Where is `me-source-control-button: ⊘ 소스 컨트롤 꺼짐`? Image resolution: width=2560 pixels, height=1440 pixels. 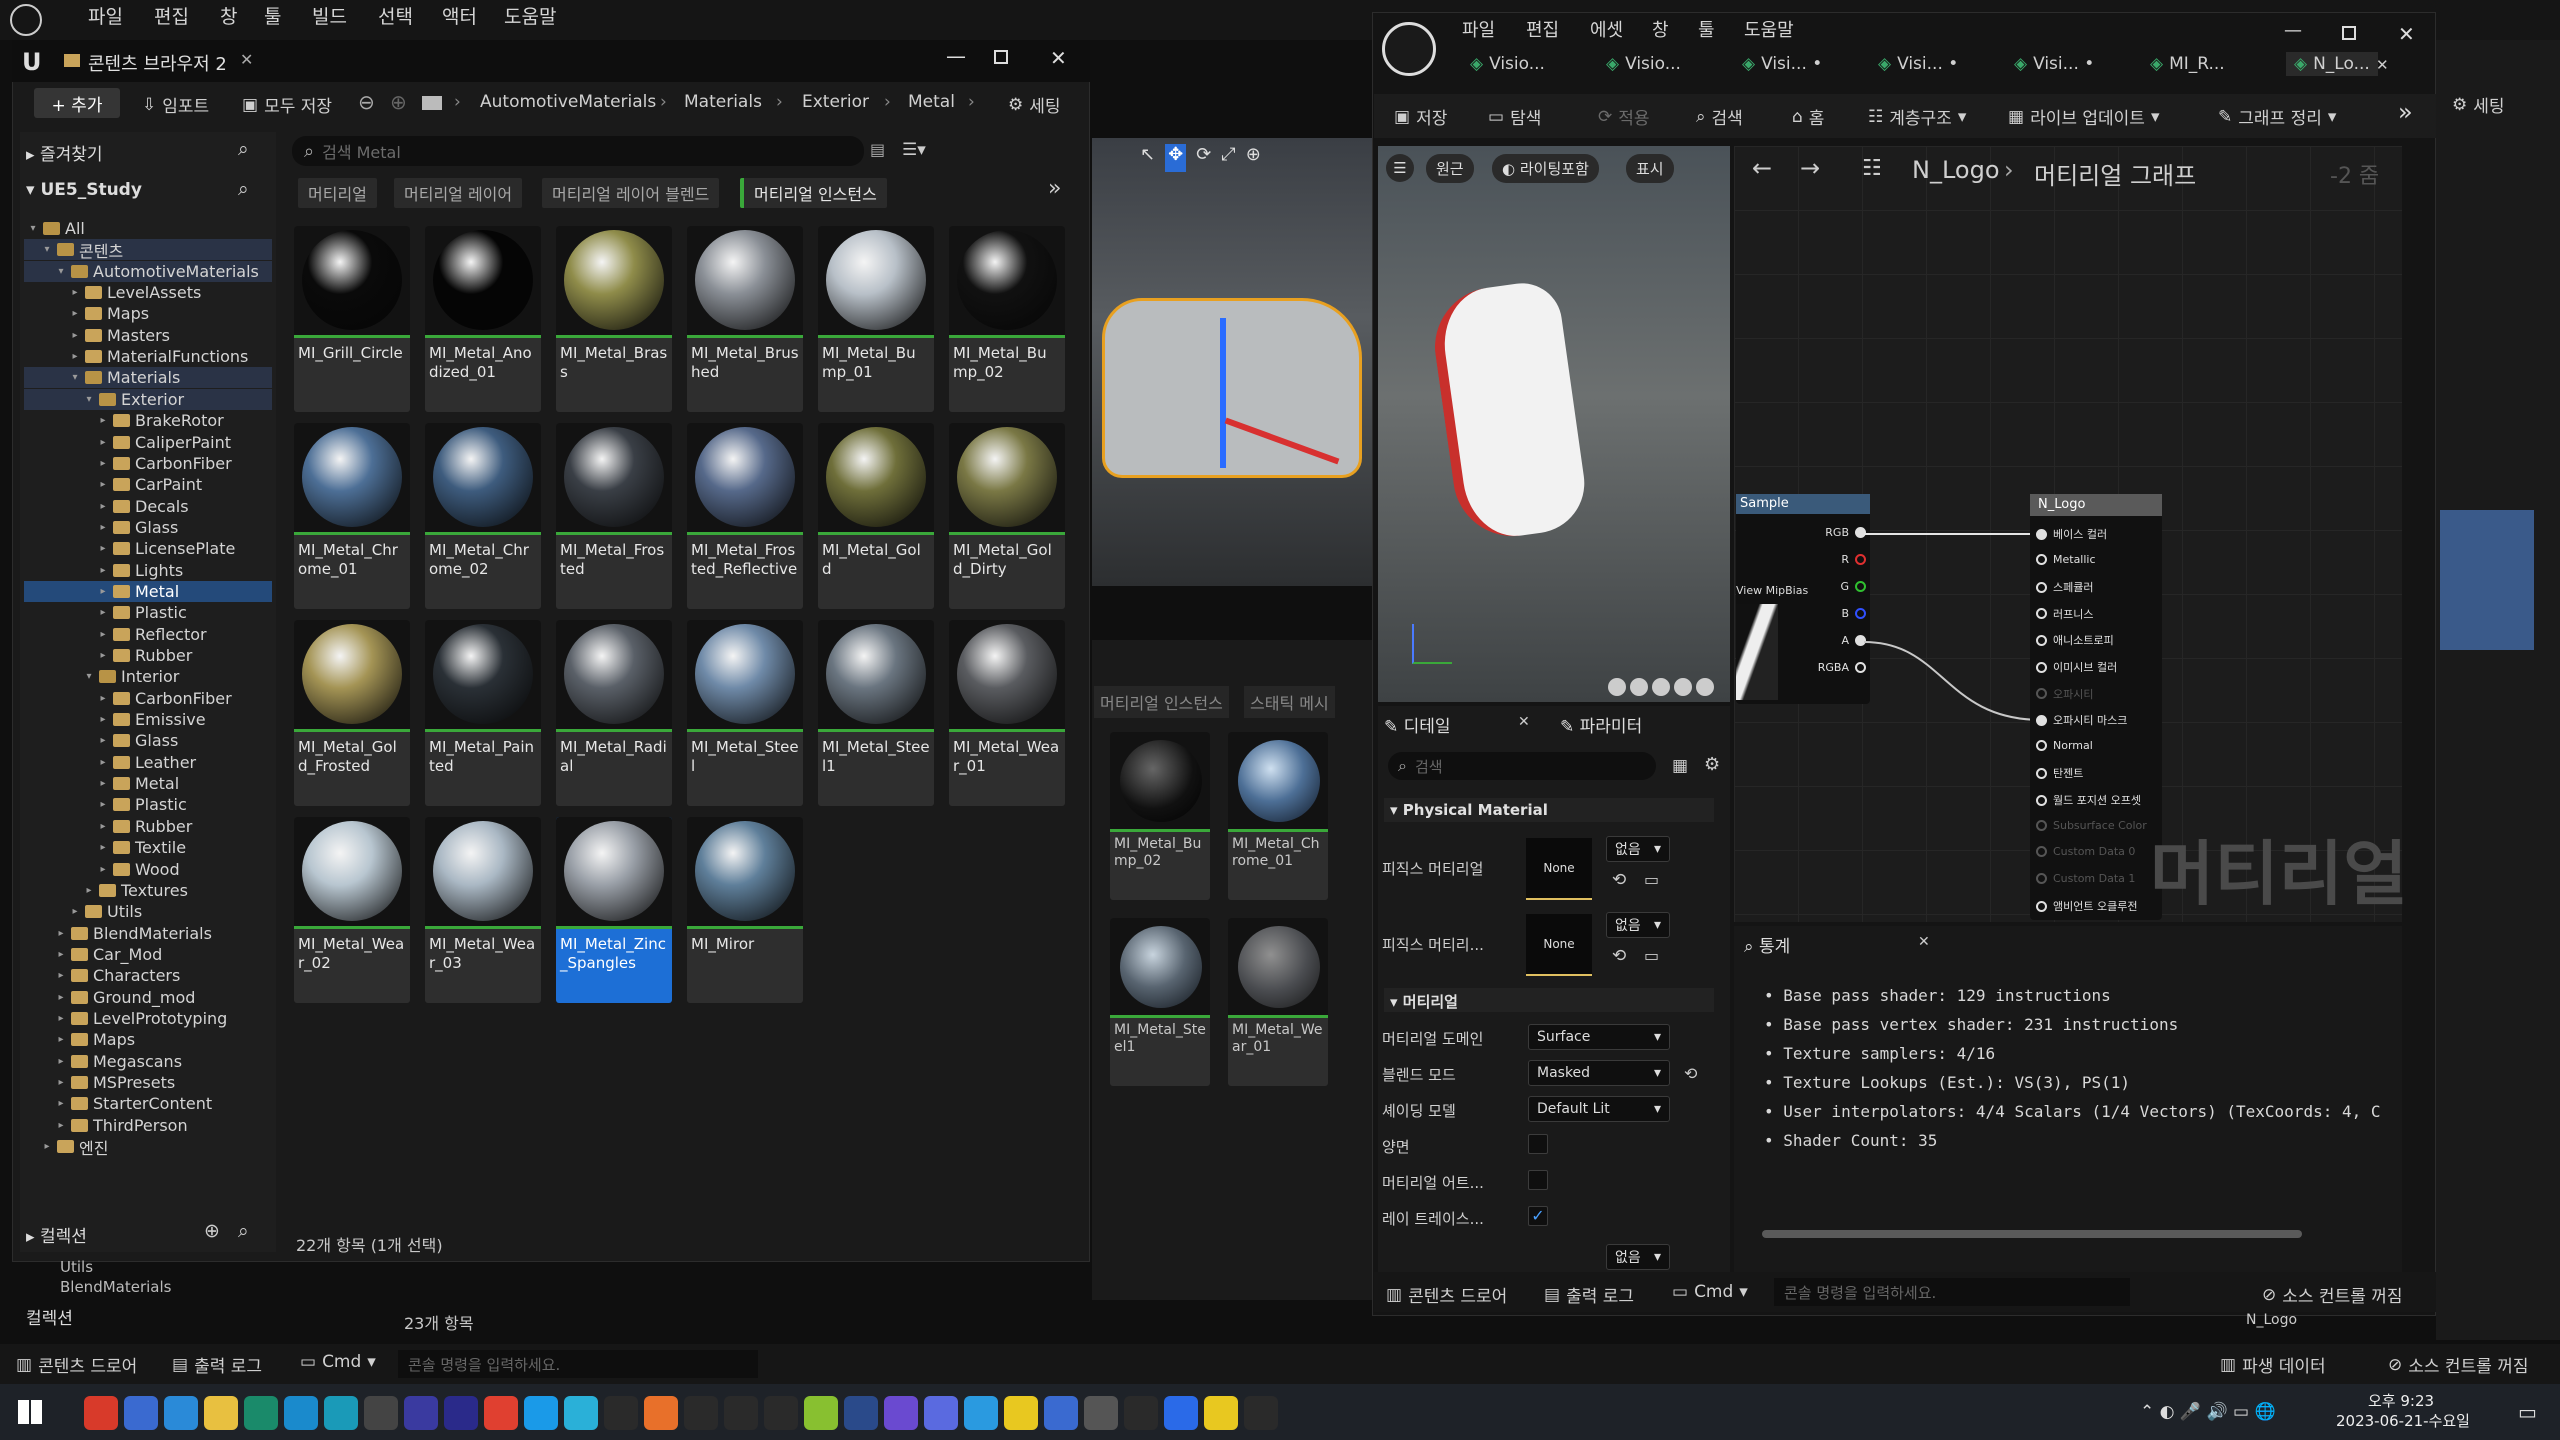
me-source-control-button: ⊘ 소스 컨트롤 꺼짐 is located at coordinates (2332, 1295).